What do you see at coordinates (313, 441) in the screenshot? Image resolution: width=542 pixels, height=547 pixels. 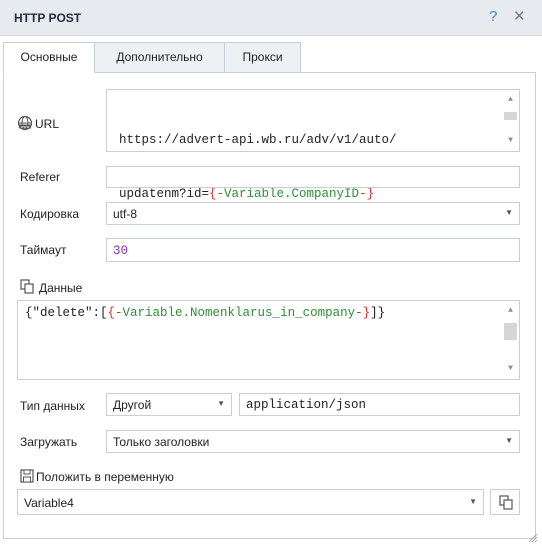 I see `load-select: Только заголовки ▼` at bounding box center [313, 441].